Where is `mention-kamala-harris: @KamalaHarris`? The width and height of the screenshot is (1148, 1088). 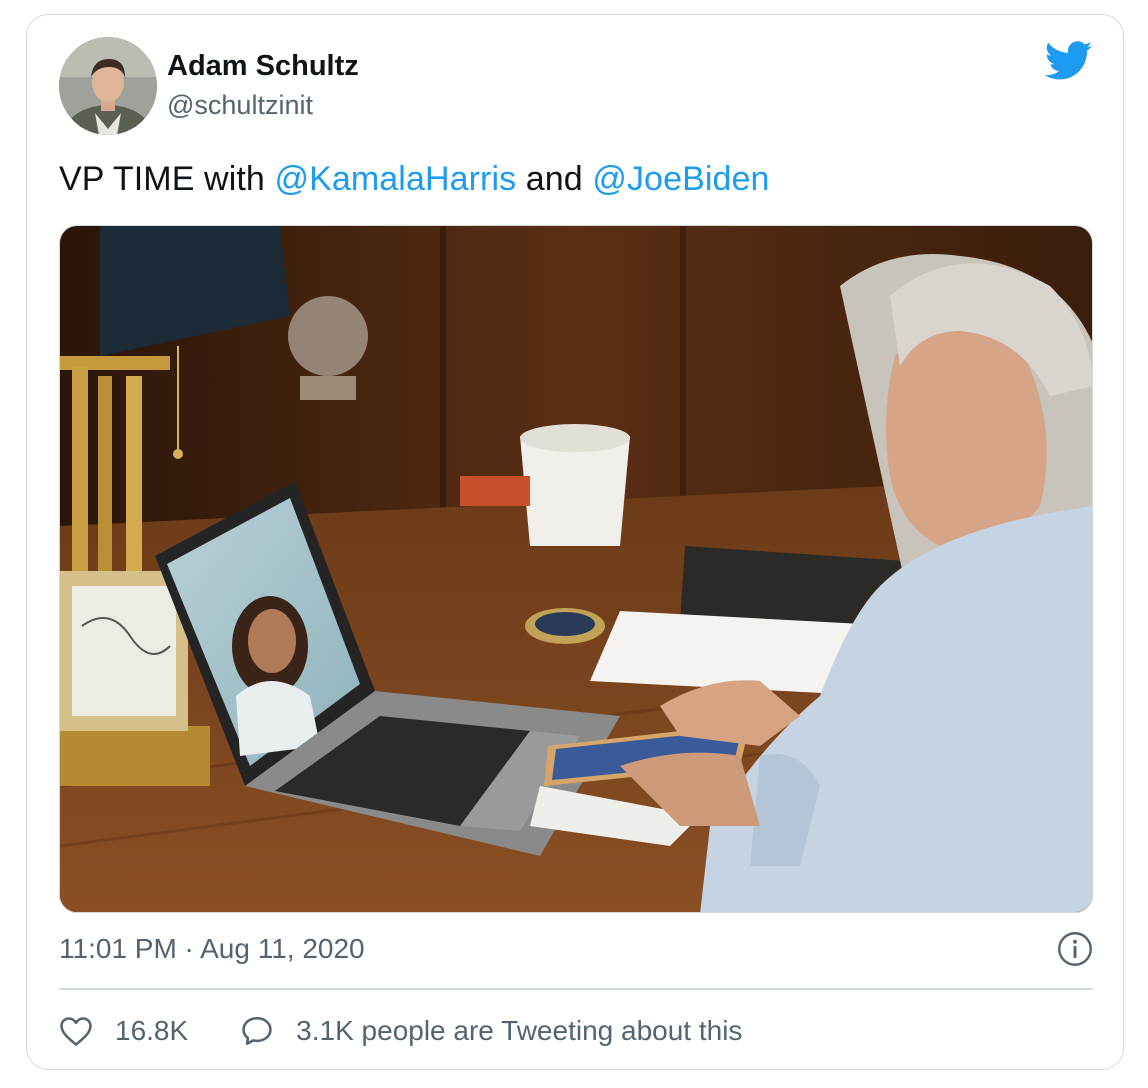 mention-kamala-harris: @KamalaHarris is located at coordinates (395, 179).